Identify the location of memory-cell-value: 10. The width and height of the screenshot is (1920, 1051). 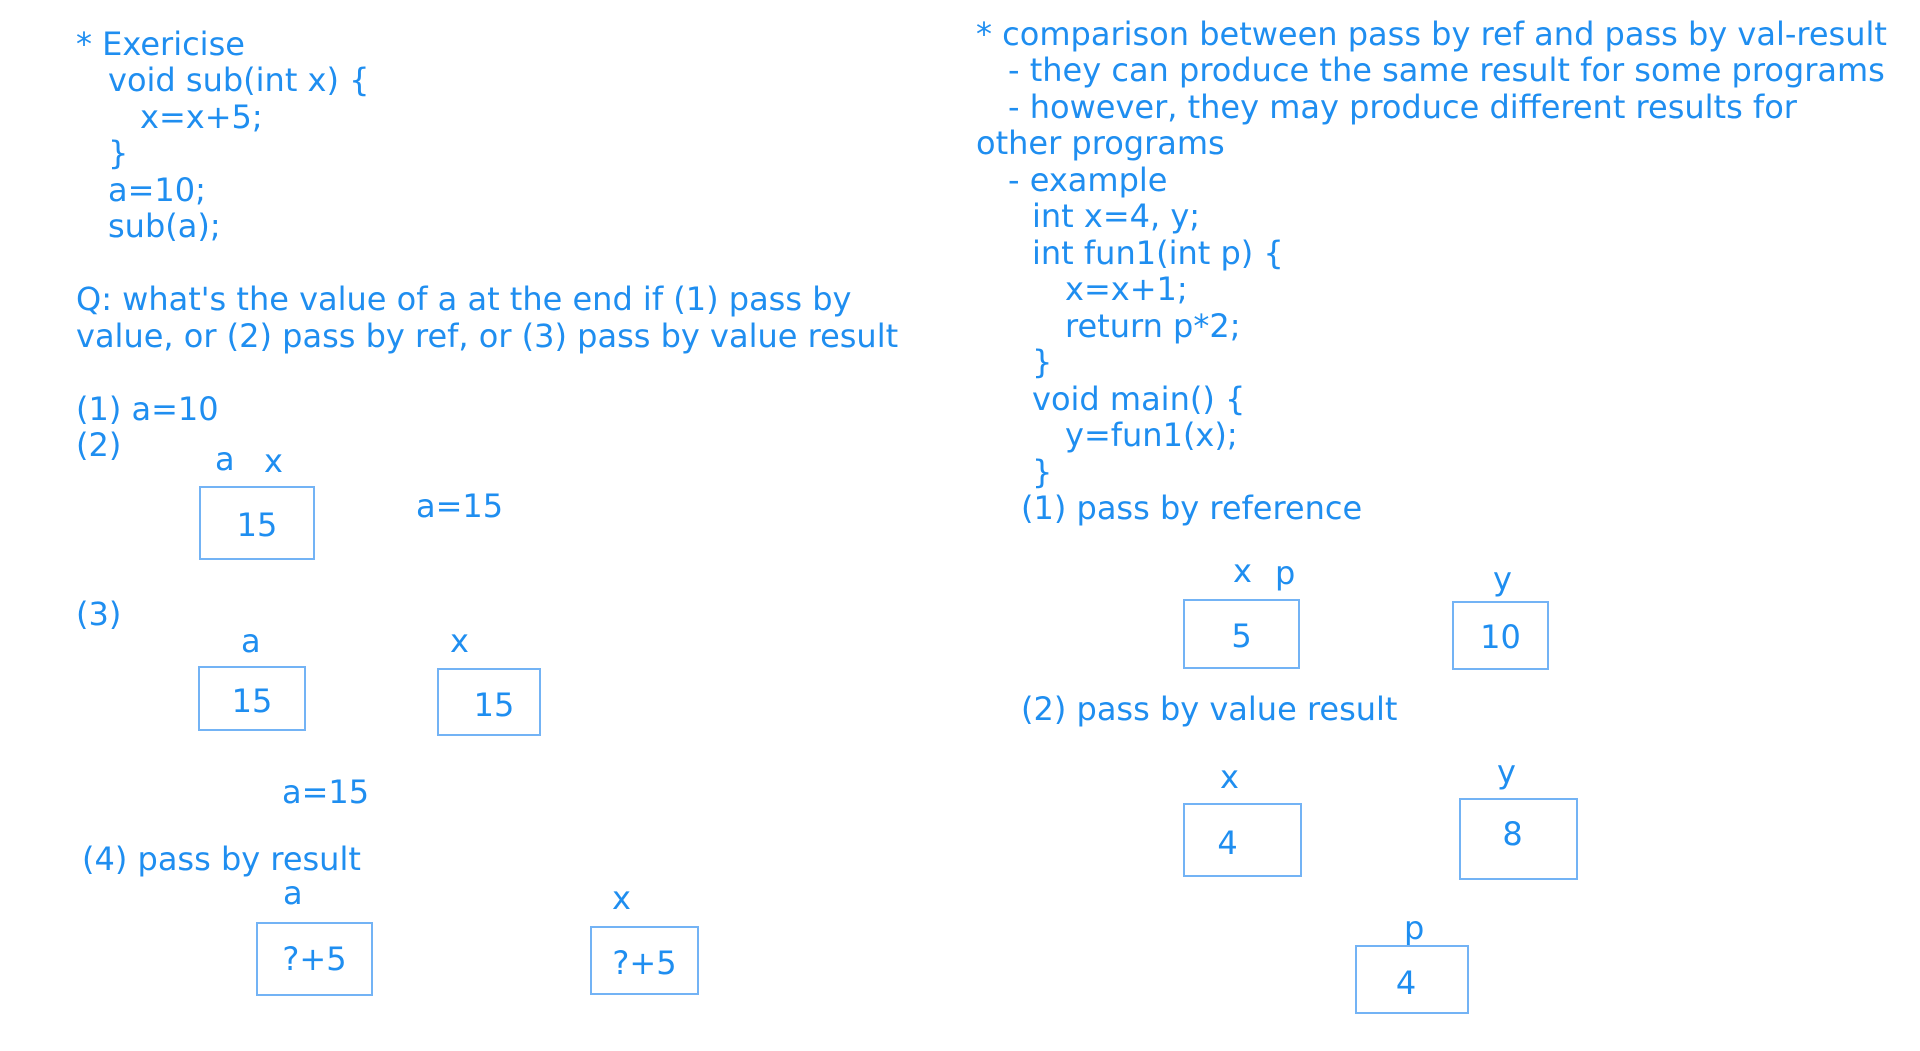
(1500, 637).